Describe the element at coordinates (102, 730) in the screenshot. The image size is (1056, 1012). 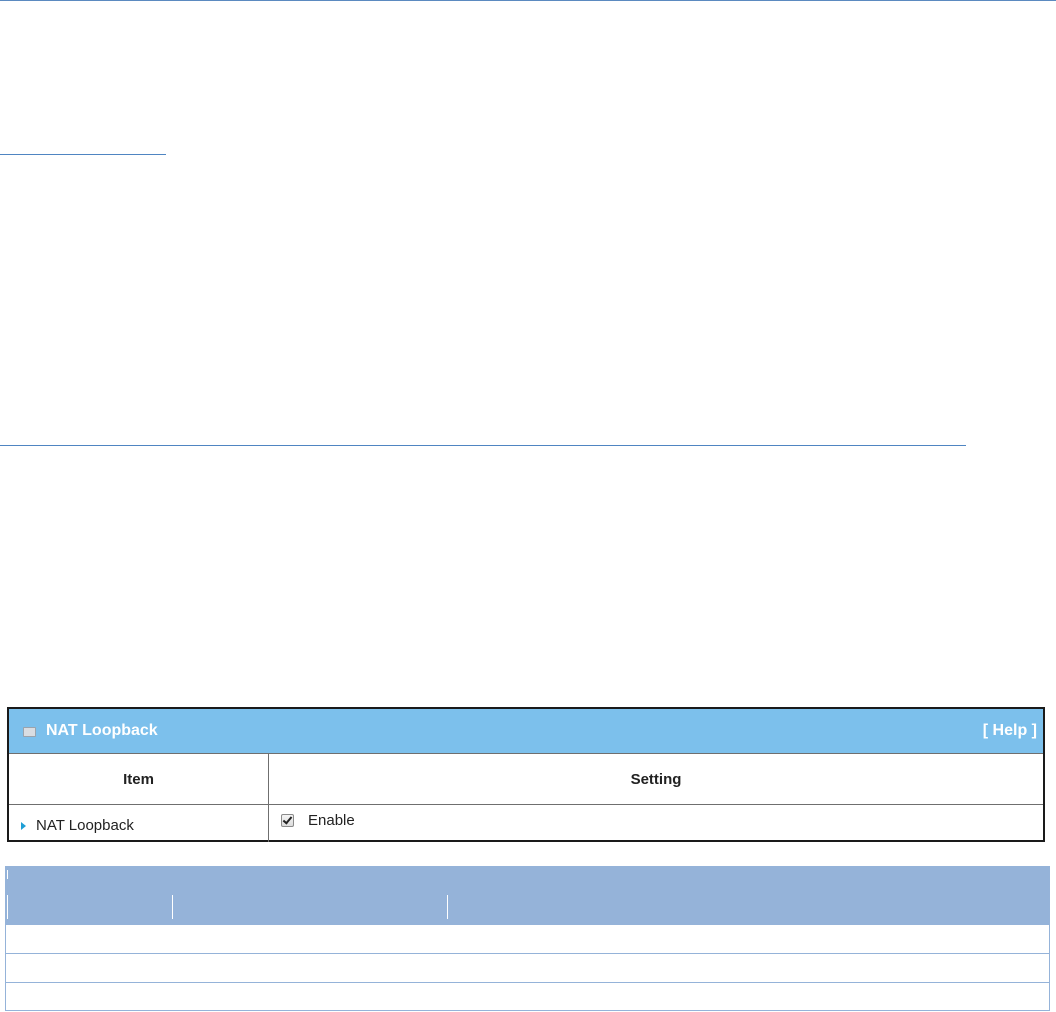
I see `panel-title: NAT Loopback` at that location.